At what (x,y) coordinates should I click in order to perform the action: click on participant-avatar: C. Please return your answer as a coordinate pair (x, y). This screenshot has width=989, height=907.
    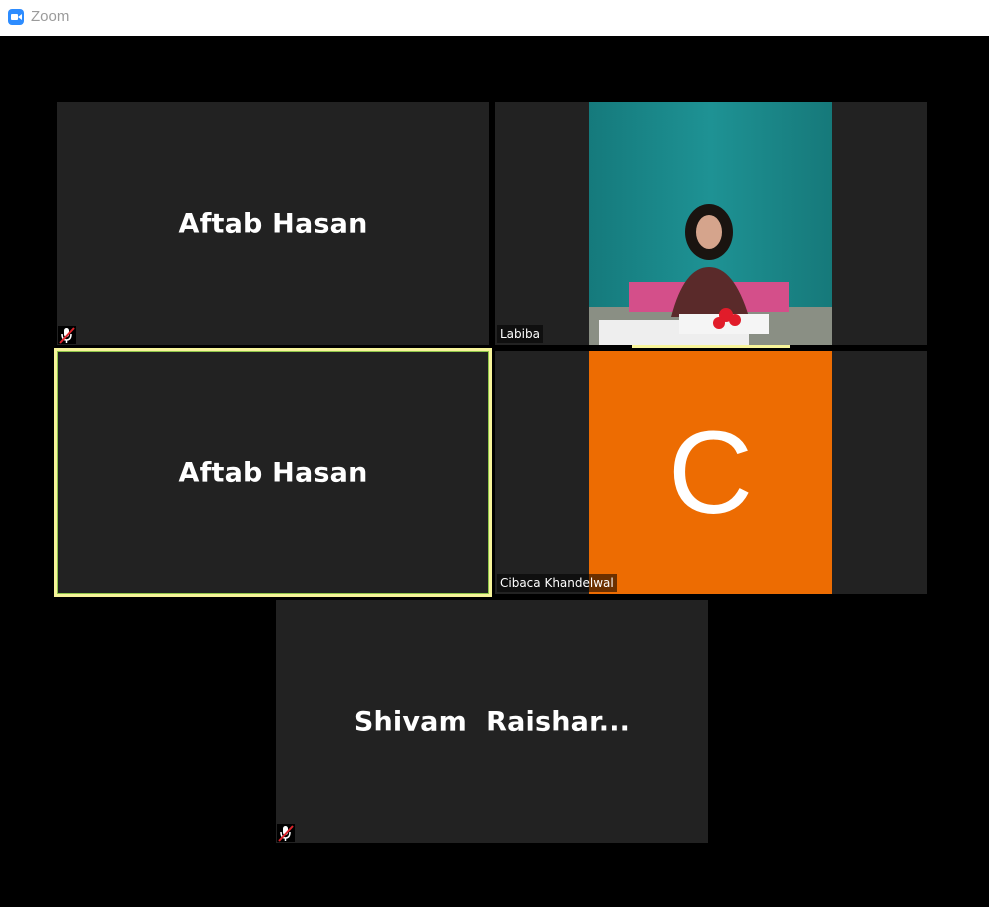
    Looking at the image, I should click on (710, 472).